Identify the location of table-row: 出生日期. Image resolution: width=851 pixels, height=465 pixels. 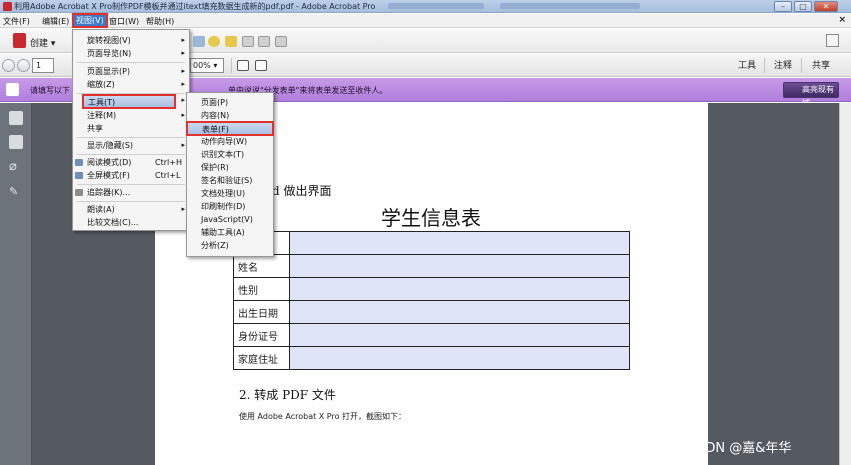
(431, 312).